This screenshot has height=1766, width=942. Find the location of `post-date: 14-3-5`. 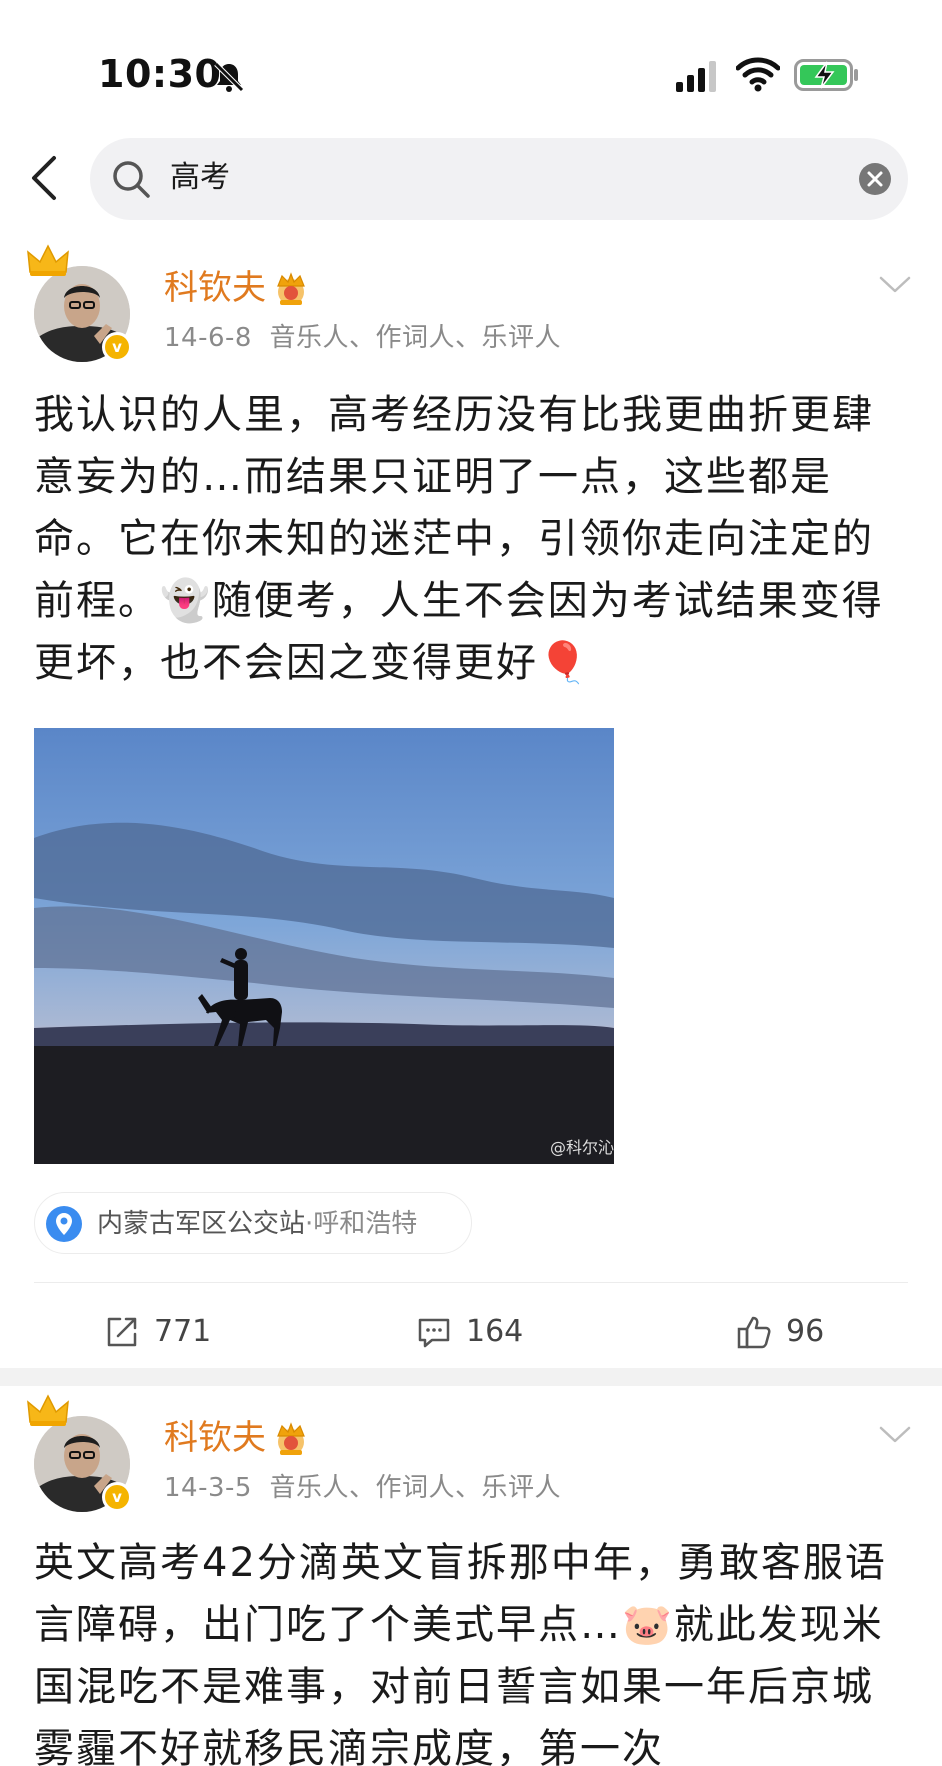

post-date: 14-3-5 is located at coordinates (208, 1488).